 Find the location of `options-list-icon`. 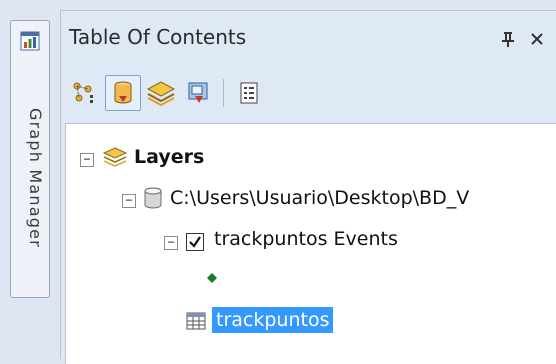

options-list-icon is located at coordinates (249, 93).